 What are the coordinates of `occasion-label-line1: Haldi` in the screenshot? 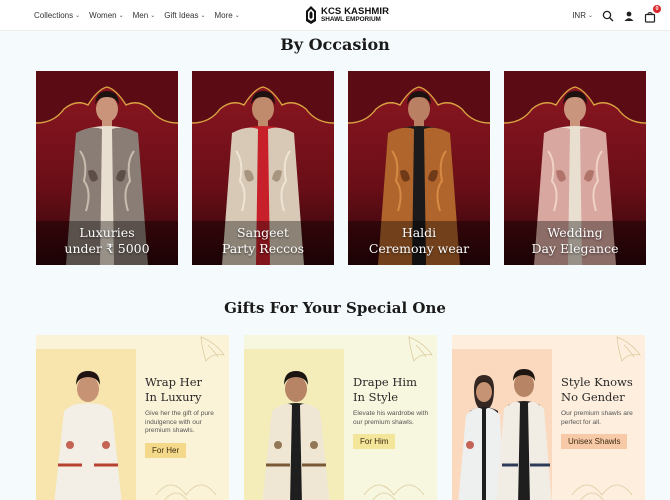 It's located at (419, 232).